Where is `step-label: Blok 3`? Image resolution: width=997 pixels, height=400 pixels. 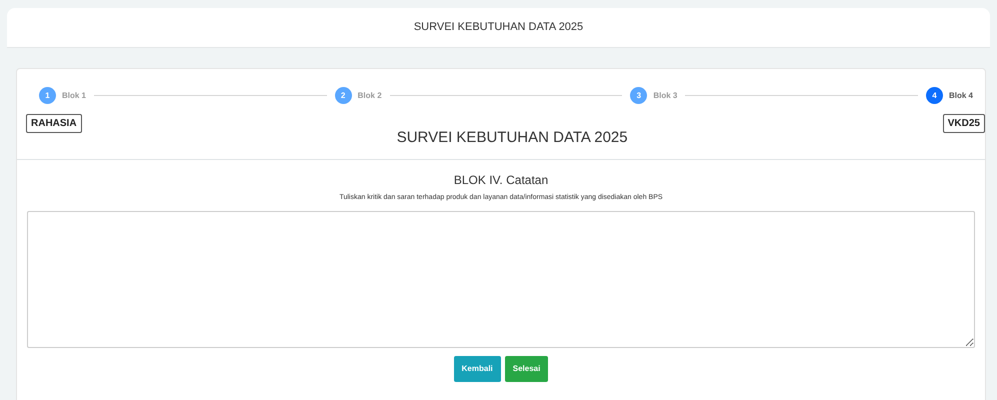 step-label: Blok 3 is located at coordinates (665, 96).